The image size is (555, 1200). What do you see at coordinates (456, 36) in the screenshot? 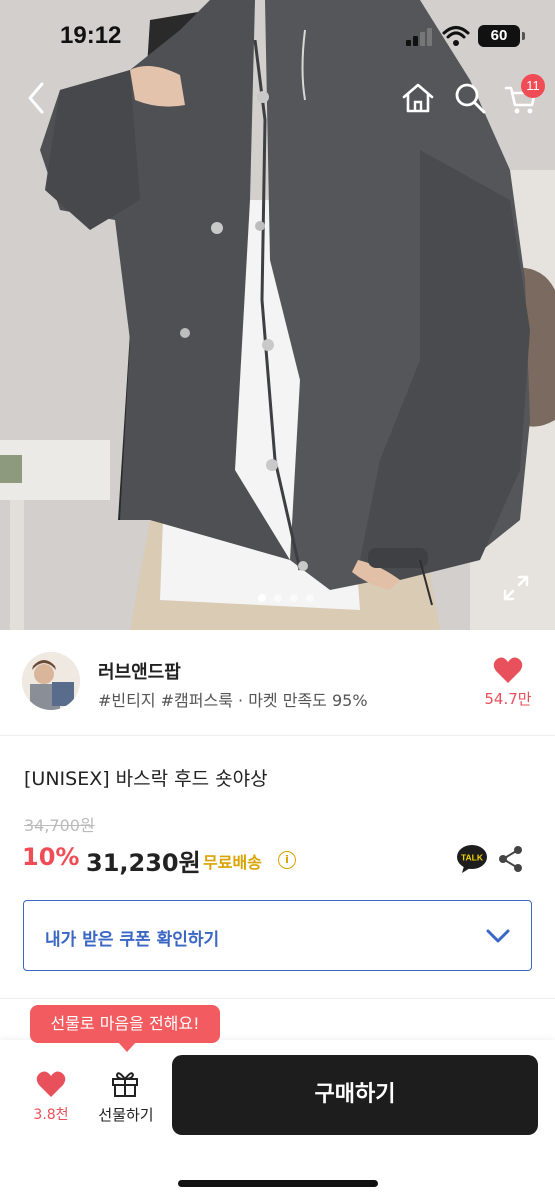
I see `wifi-icon` at bounding box center [456, 36].